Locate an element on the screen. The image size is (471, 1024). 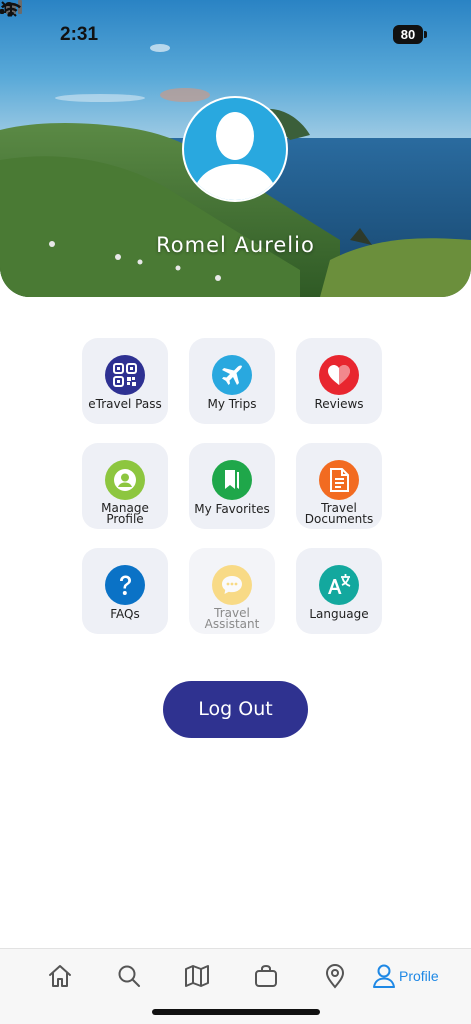
menu-label: Travel Assistant is located at coordinates (232, 619).